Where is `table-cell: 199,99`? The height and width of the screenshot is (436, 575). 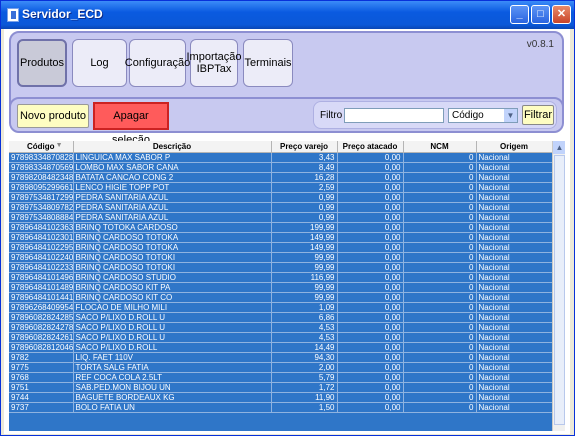 table-cell: 199,99 is located at coordinates (304, 227).